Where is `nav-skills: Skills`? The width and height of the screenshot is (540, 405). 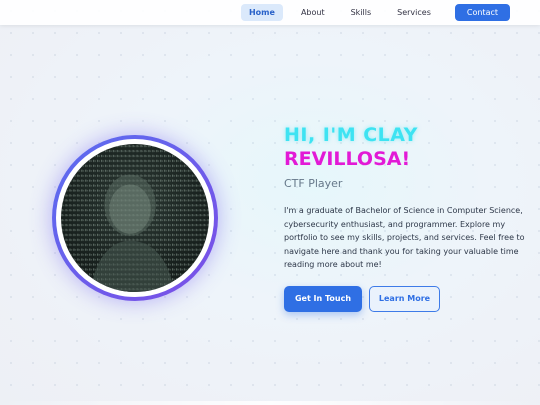
nav-skills: Skills is located at coordinates (361, 12).